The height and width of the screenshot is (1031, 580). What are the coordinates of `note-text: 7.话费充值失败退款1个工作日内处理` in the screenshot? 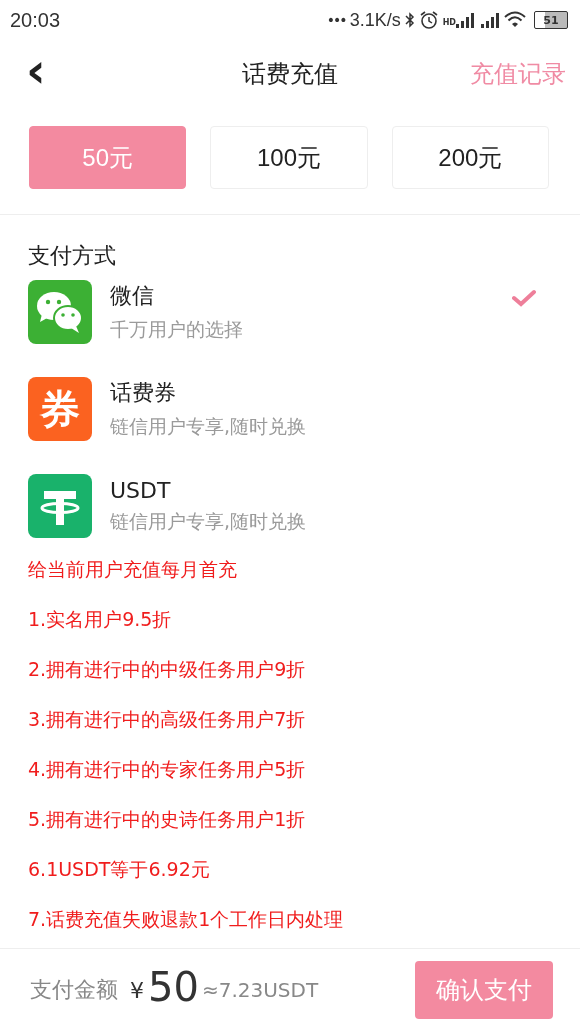 It's located at (186, 919).